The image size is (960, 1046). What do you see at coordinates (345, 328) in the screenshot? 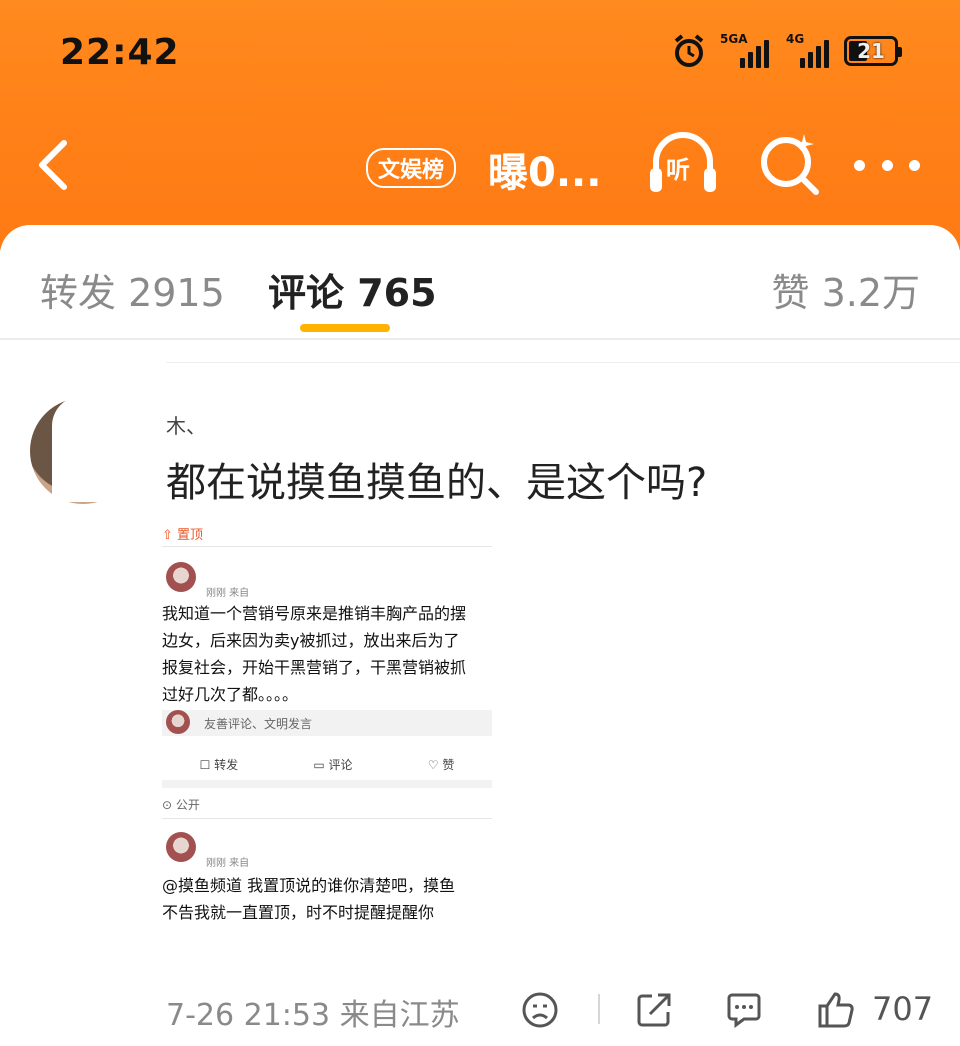
I see `tab-indicator` at bounding box center [345, 328].